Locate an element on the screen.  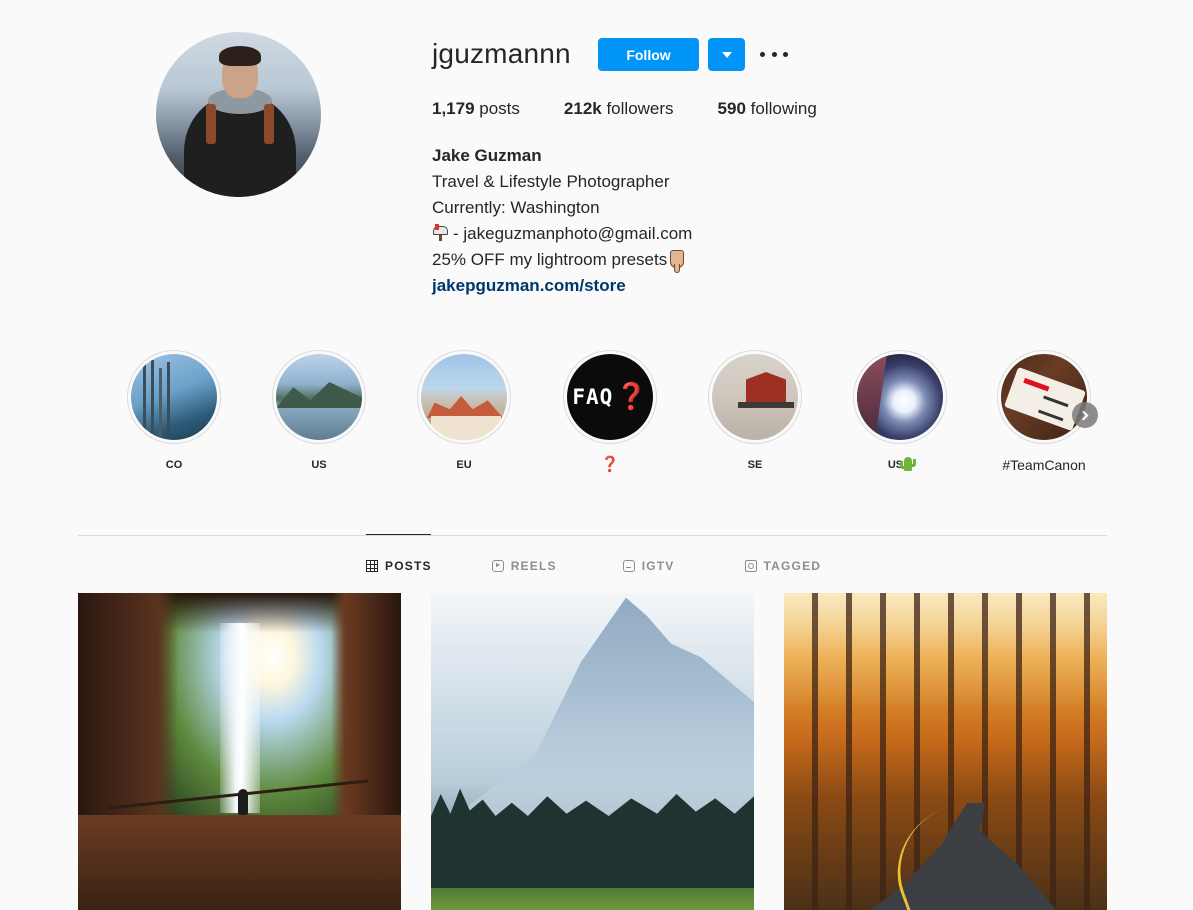
highlight-label-with-icon: US is located at coordinates (900, 465).